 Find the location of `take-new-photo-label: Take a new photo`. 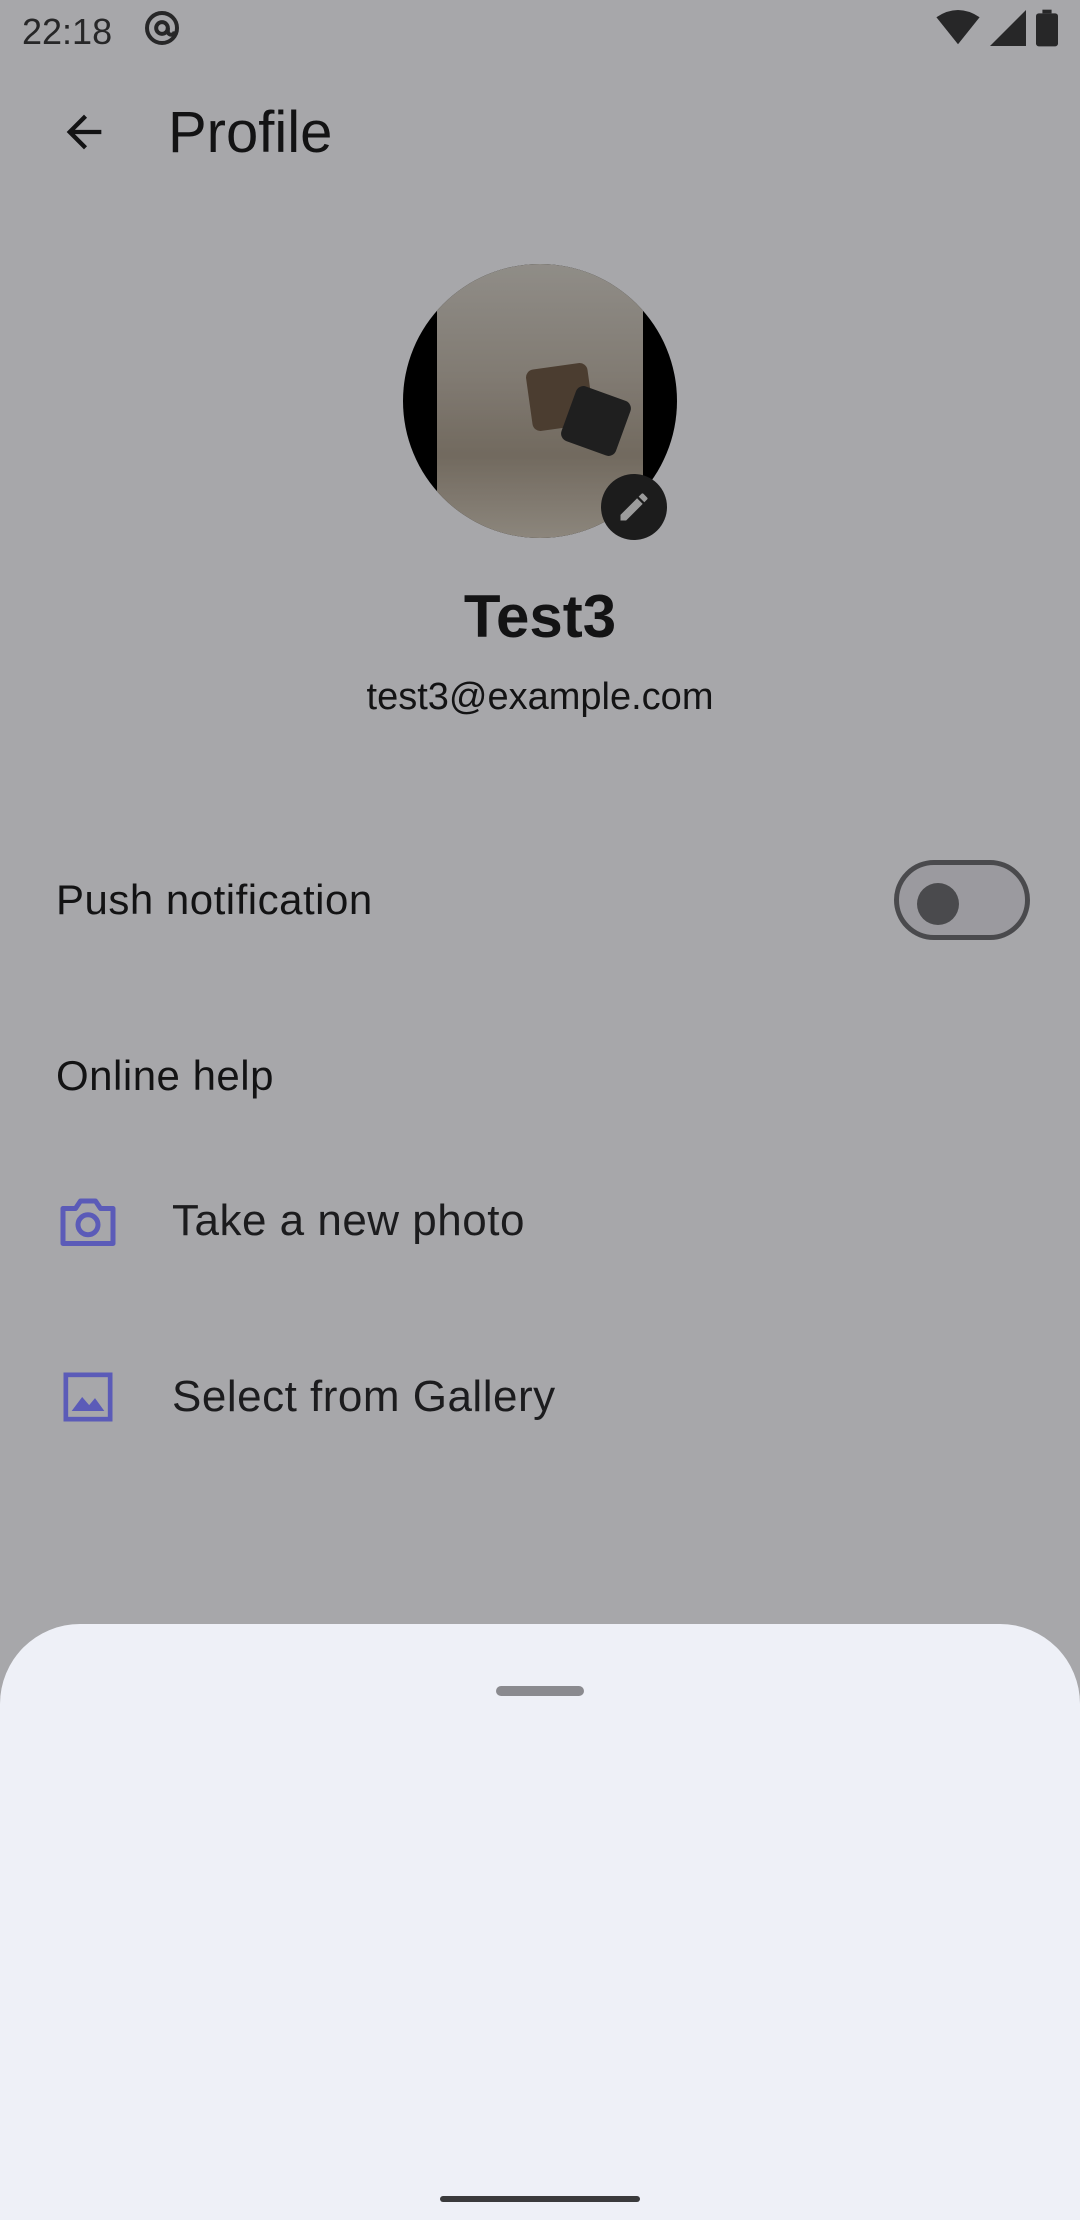

take-new-photo-label: Take a new photo is located at coordinates (348, 1220).